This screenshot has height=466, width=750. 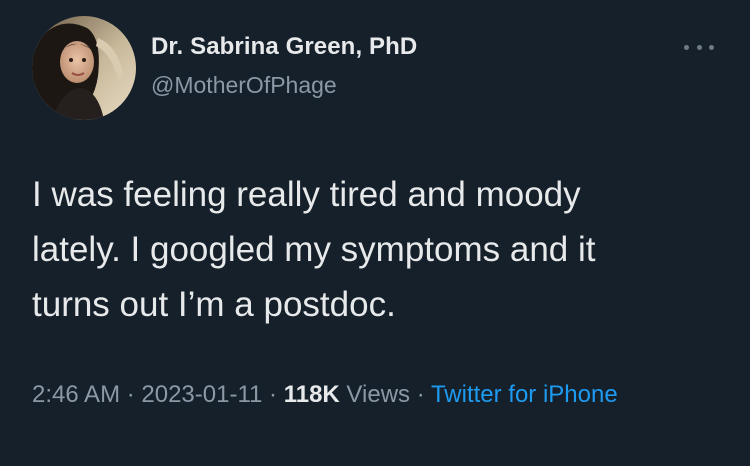 I want to click on author-handle: @MotherOfPhage, so click(x=244, y=85).